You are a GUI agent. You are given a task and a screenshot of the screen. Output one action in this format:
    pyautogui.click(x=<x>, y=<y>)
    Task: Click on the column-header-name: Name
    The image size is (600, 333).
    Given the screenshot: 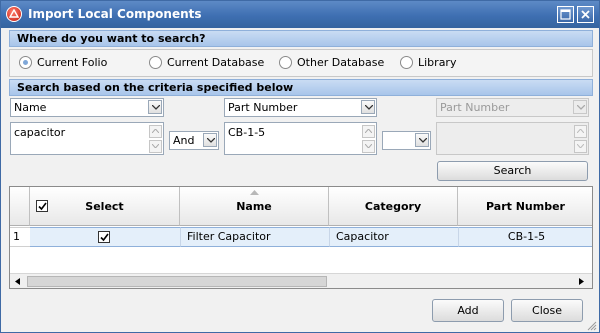 What is the action you would take?
    pyautogui.click(x=254, y=206)
    